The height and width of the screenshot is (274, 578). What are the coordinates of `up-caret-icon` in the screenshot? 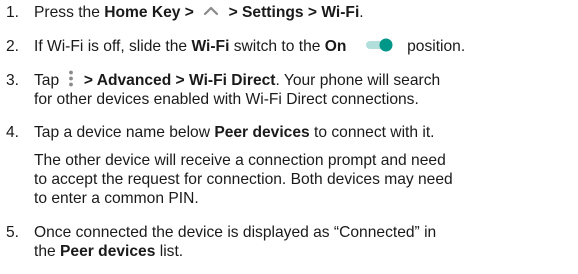 It's located at (211, 10).